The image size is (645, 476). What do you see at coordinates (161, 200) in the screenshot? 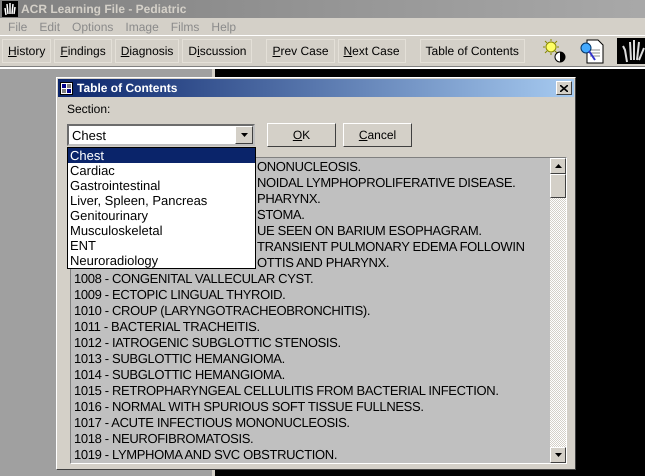
I see `dropdown-option: Liver, Spleen, Pancreas` at bounding box center [161, 200].